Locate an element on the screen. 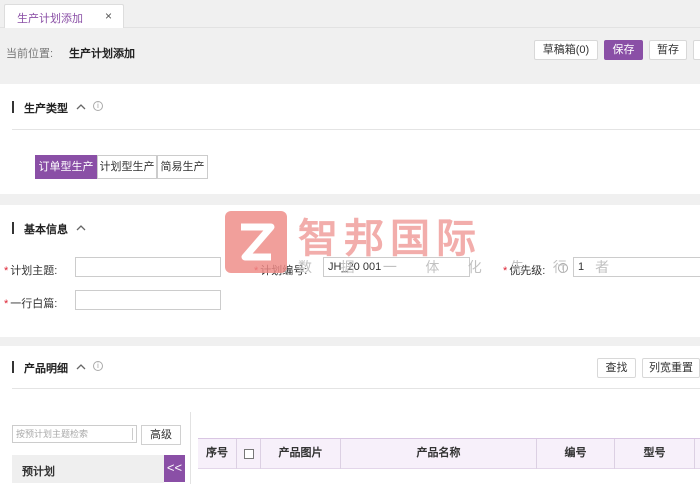 The height and width of the screenshot is (484, 700). watermark-slogan: 数 据 一 体 化 先 行 者 is located at coordinates (460, 268).